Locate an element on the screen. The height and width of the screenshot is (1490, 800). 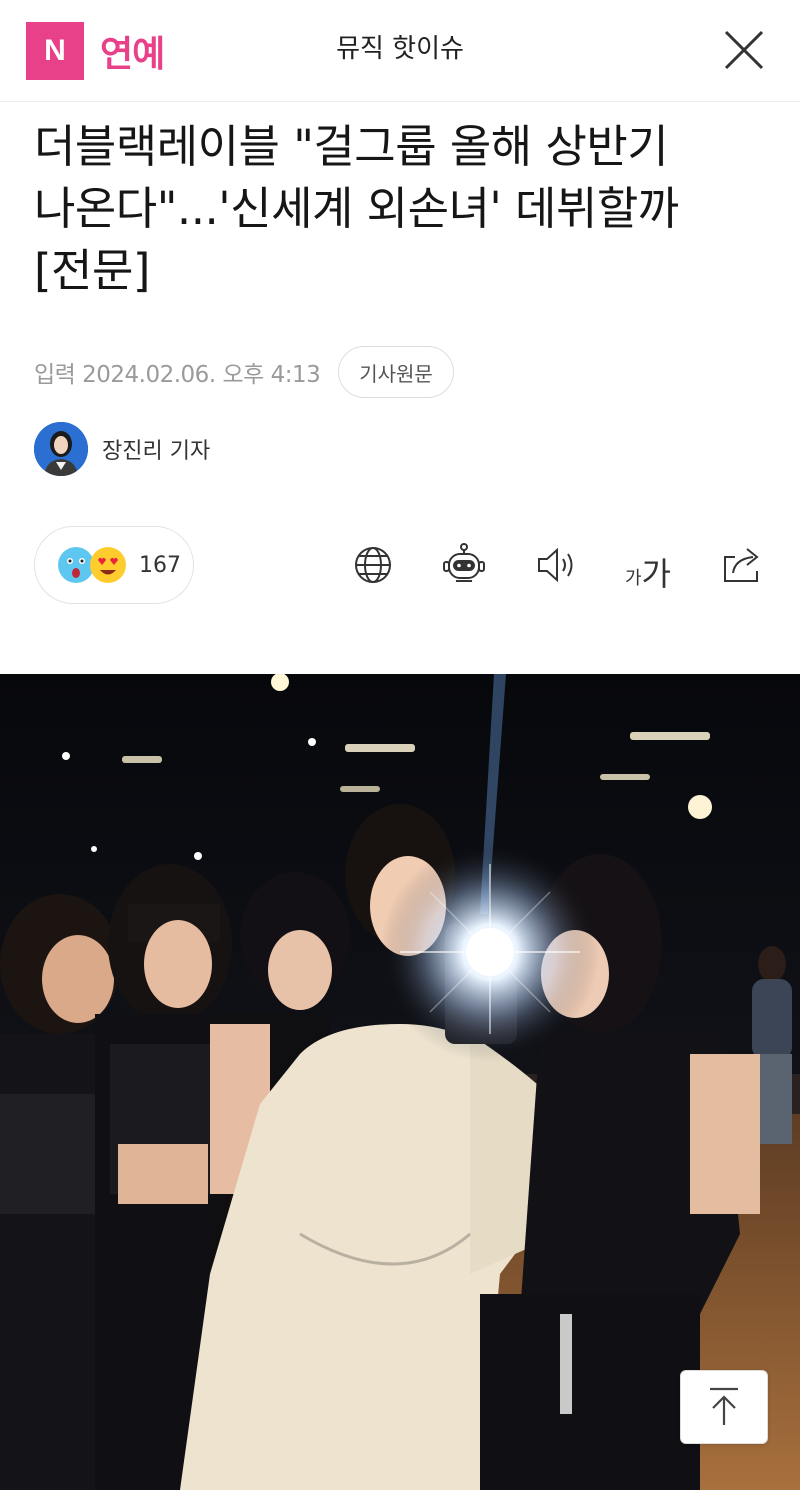
font-size-small-label: 가 is located at coordinates (633, 578).